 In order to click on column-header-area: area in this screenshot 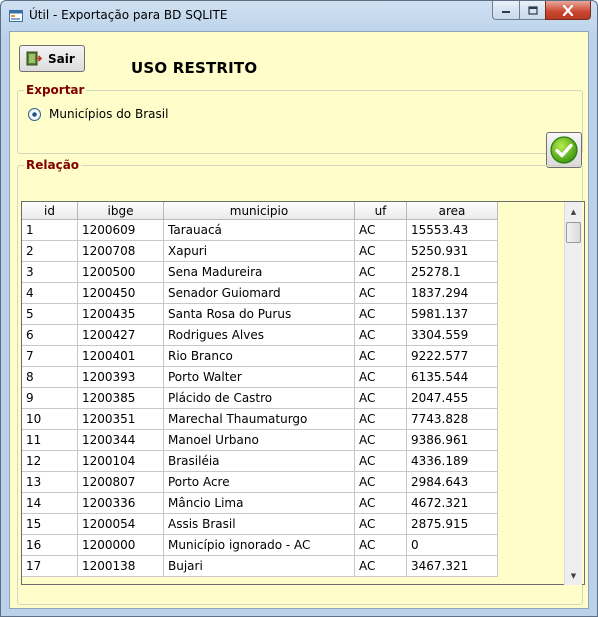, I will do `click(452, 211)`.